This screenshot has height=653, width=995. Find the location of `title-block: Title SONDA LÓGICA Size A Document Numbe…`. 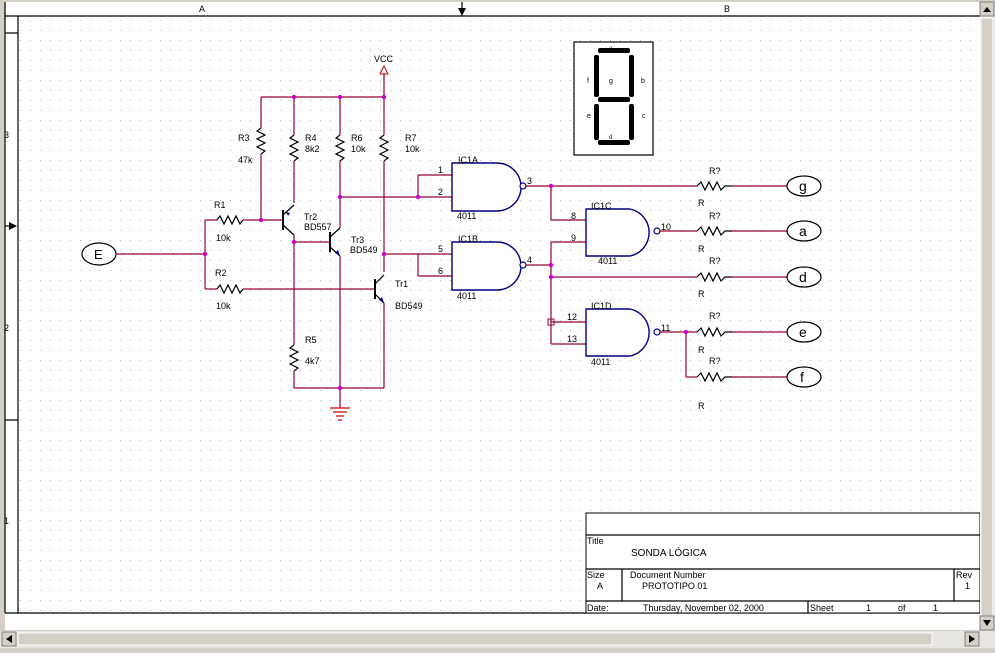

title-block: Title SONDA LÓGICA Size A Document Numbe… is located at coordinates (783, 563).